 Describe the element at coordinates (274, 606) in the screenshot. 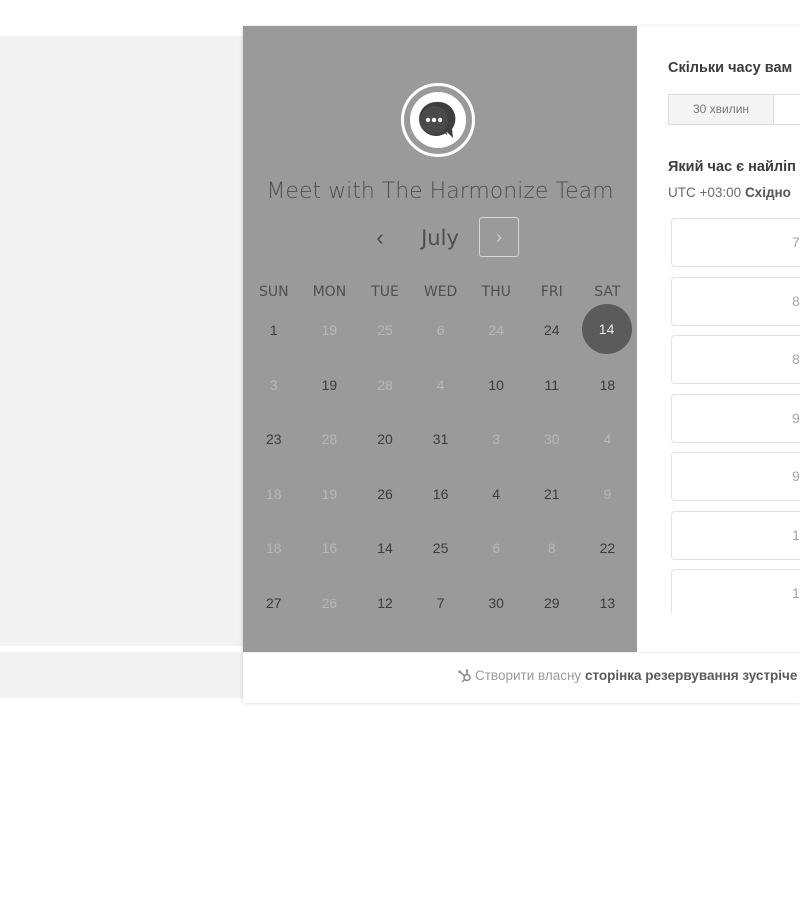

I see `calendar-day: 27` at that location.